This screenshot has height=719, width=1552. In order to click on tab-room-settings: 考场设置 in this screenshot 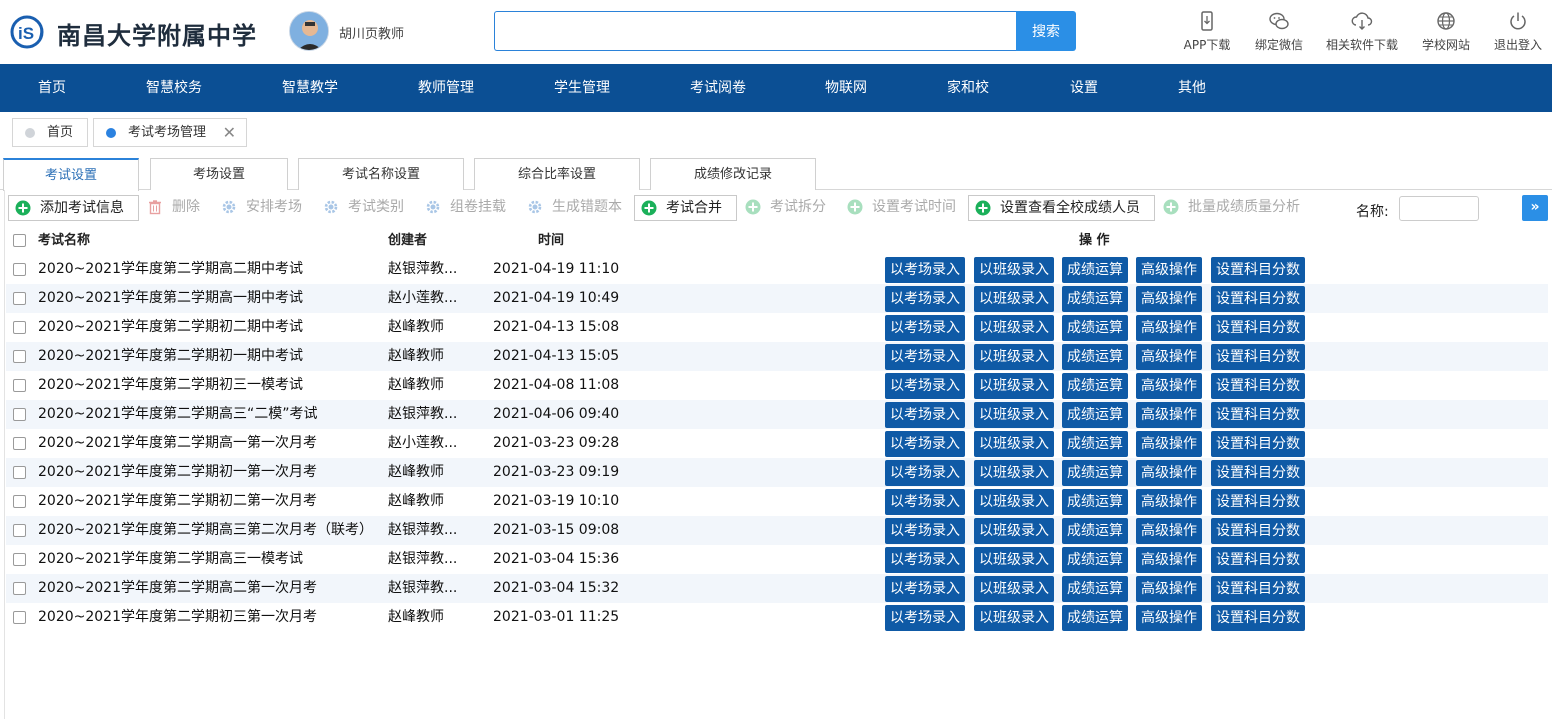, I will do `click(219, 174)`.